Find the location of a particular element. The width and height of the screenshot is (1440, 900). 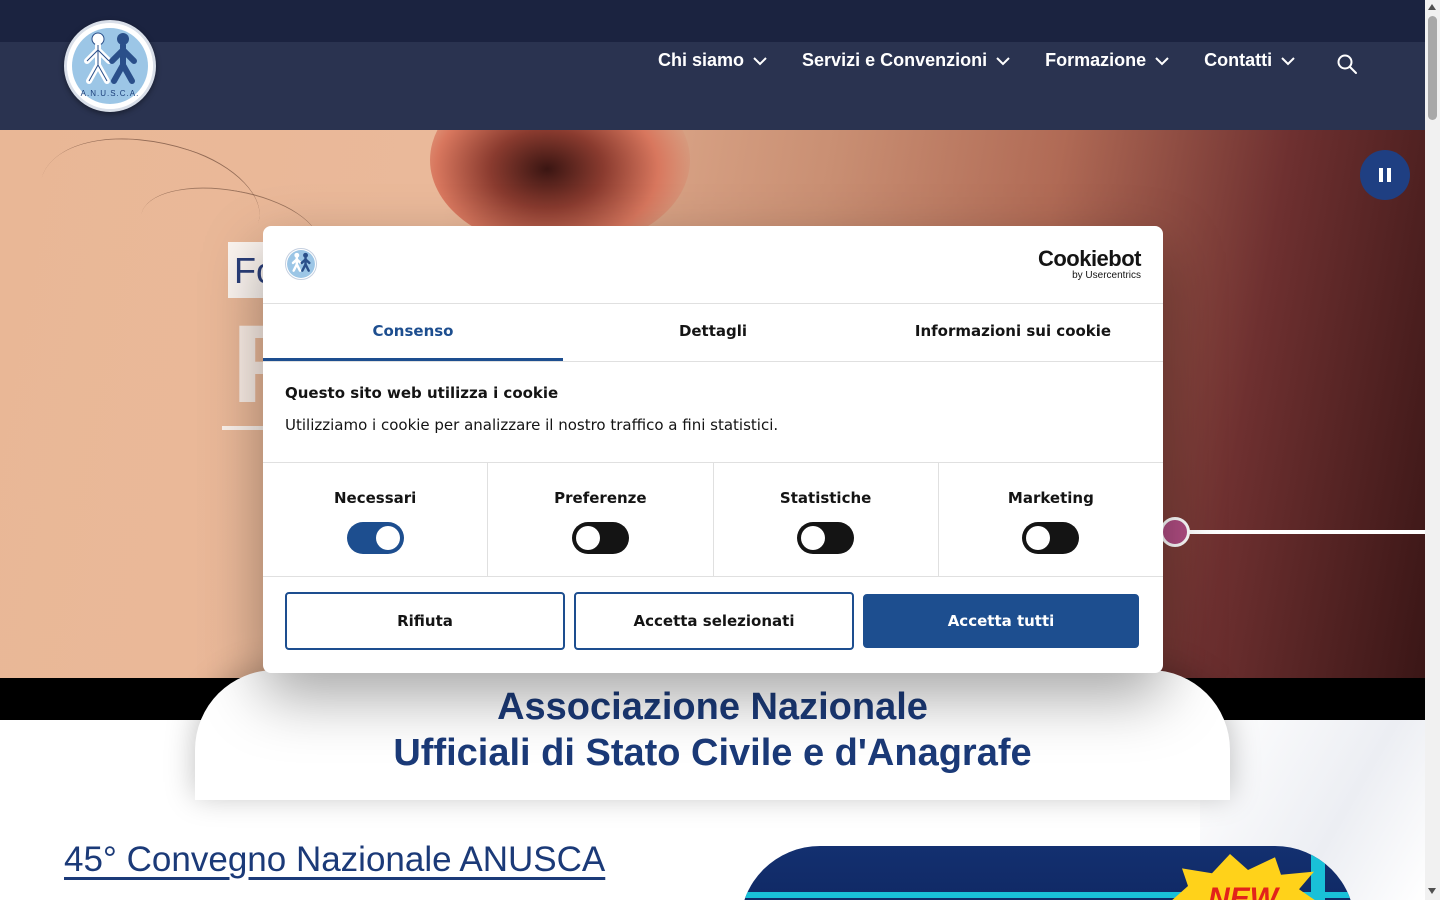

slider-progress-dot is located at coordinates (1175, 532).